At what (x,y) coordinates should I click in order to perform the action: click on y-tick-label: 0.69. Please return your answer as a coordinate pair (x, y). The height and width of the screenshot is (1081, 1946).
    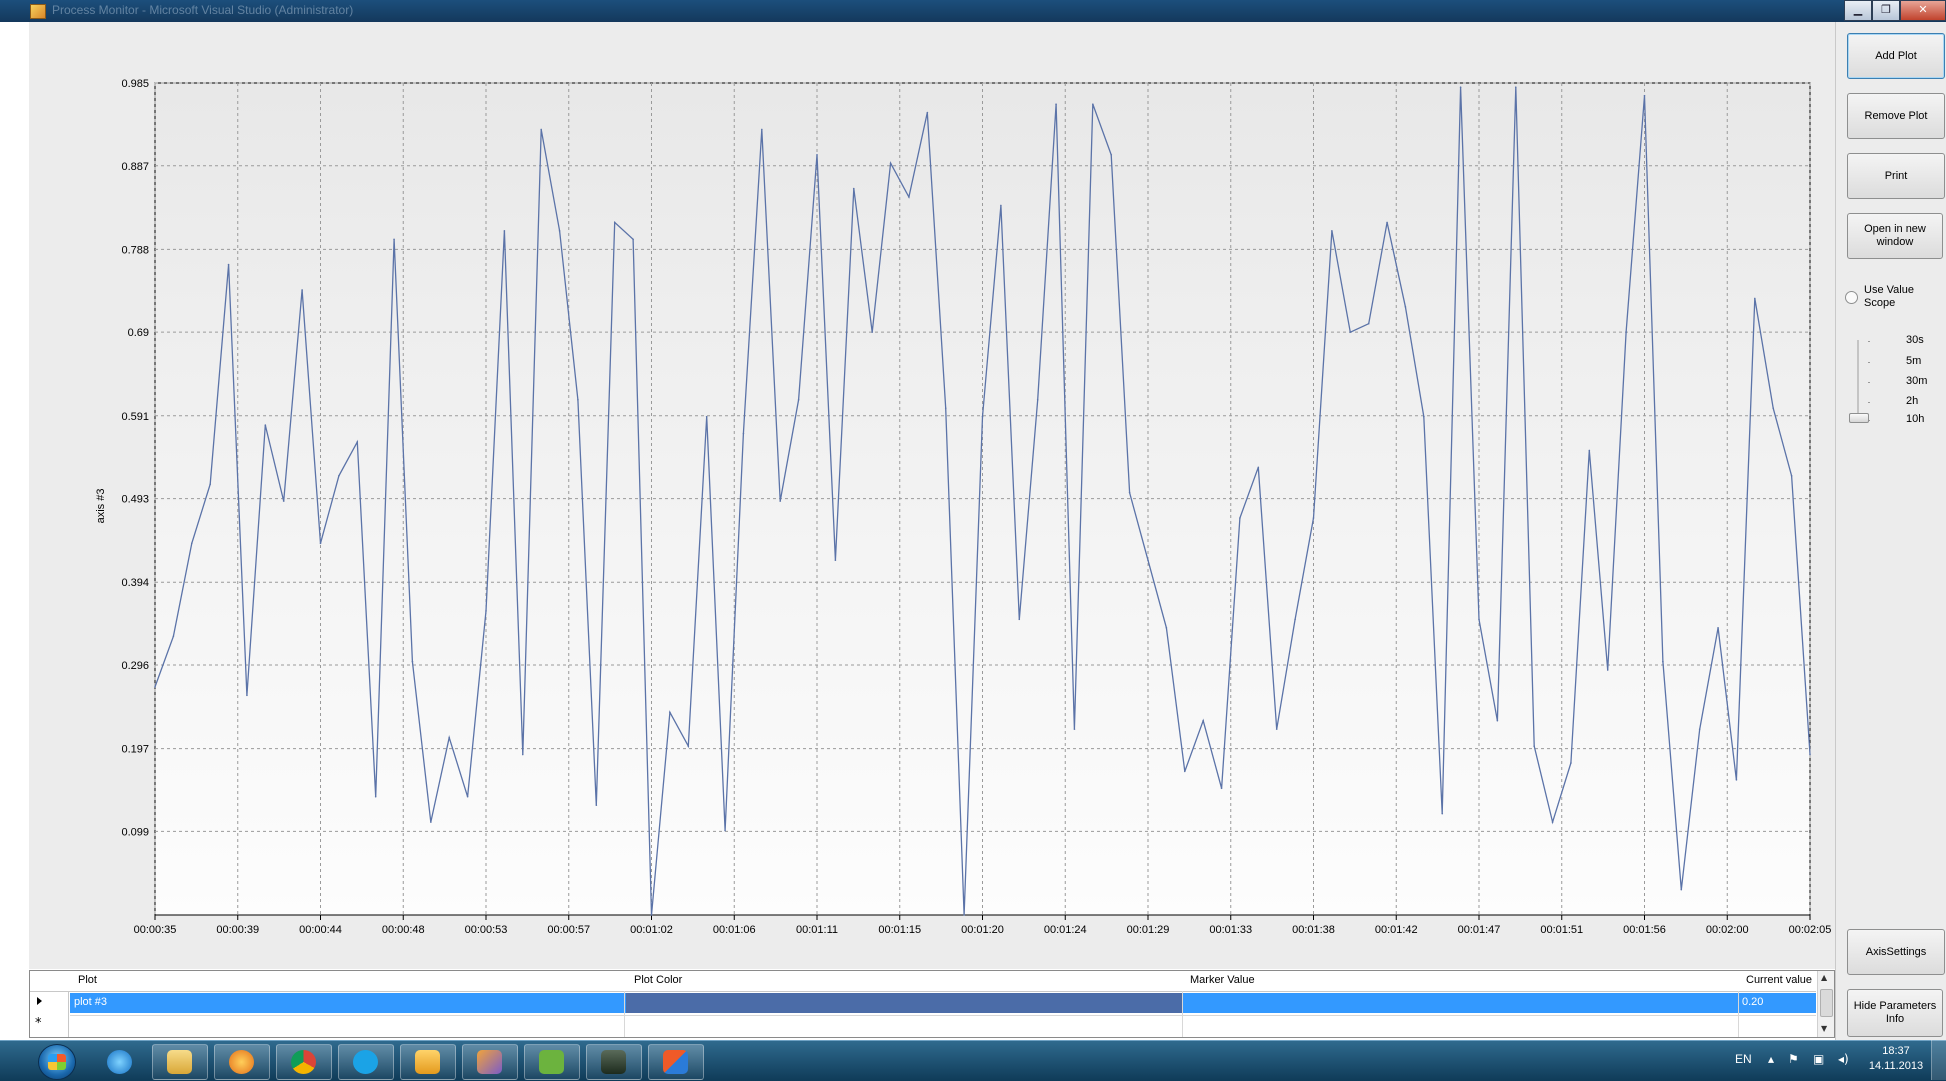
    Looking at the image, I should click on (138, 333).